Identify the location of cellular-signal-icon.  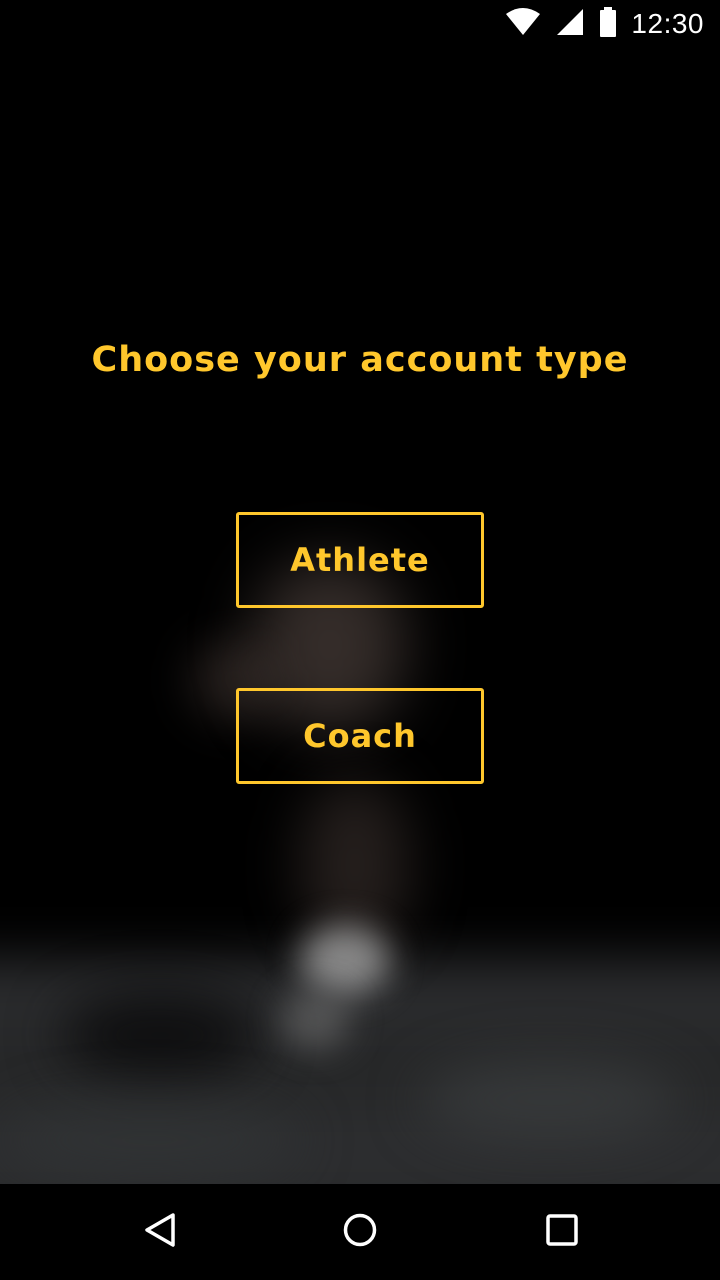
(570, 24).